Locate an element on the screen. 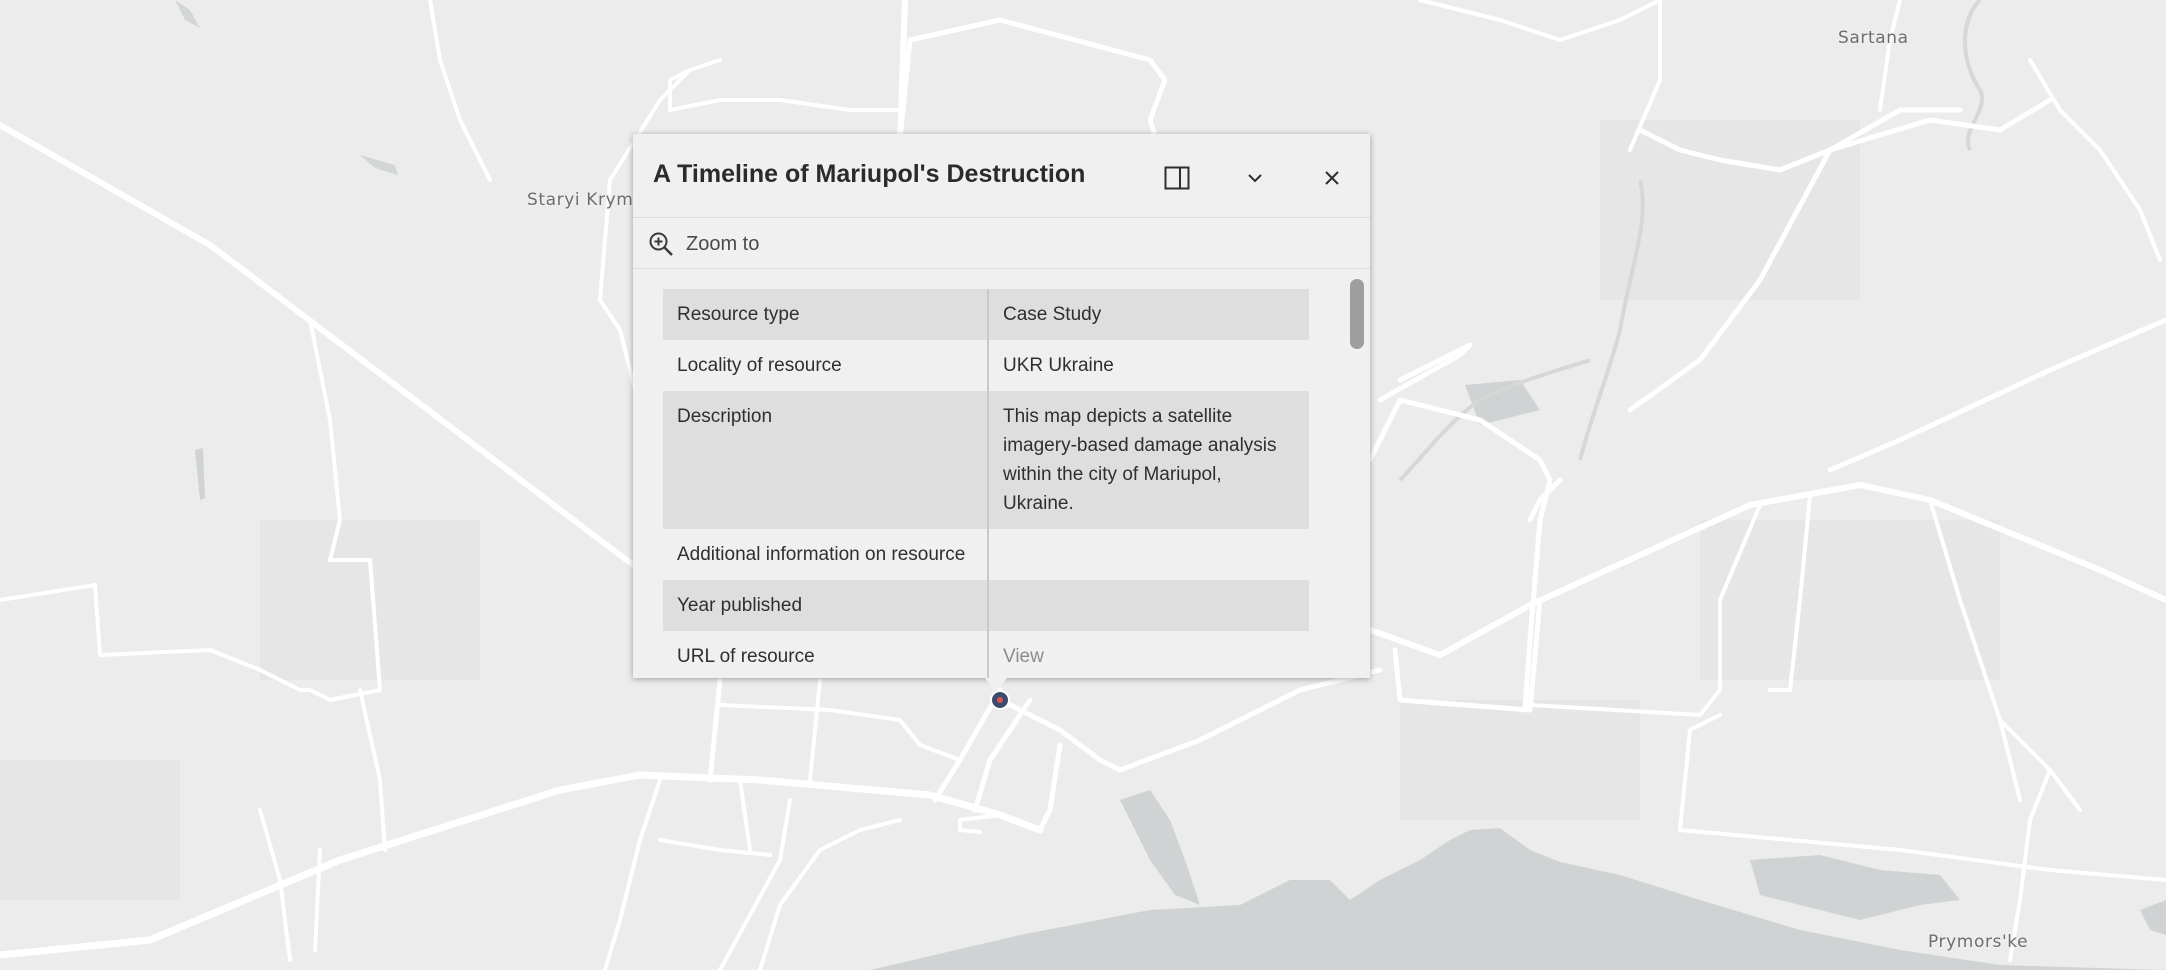 The width and height of the screenshot is (2166, 970). table-row: URL of resource View is located at coordinates (986, 654).